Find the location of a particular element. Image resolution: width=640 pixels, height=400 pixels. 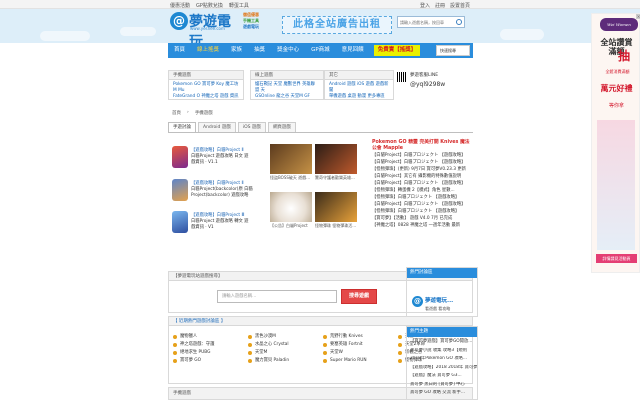

search-icon is located at coordinates (459, 22).